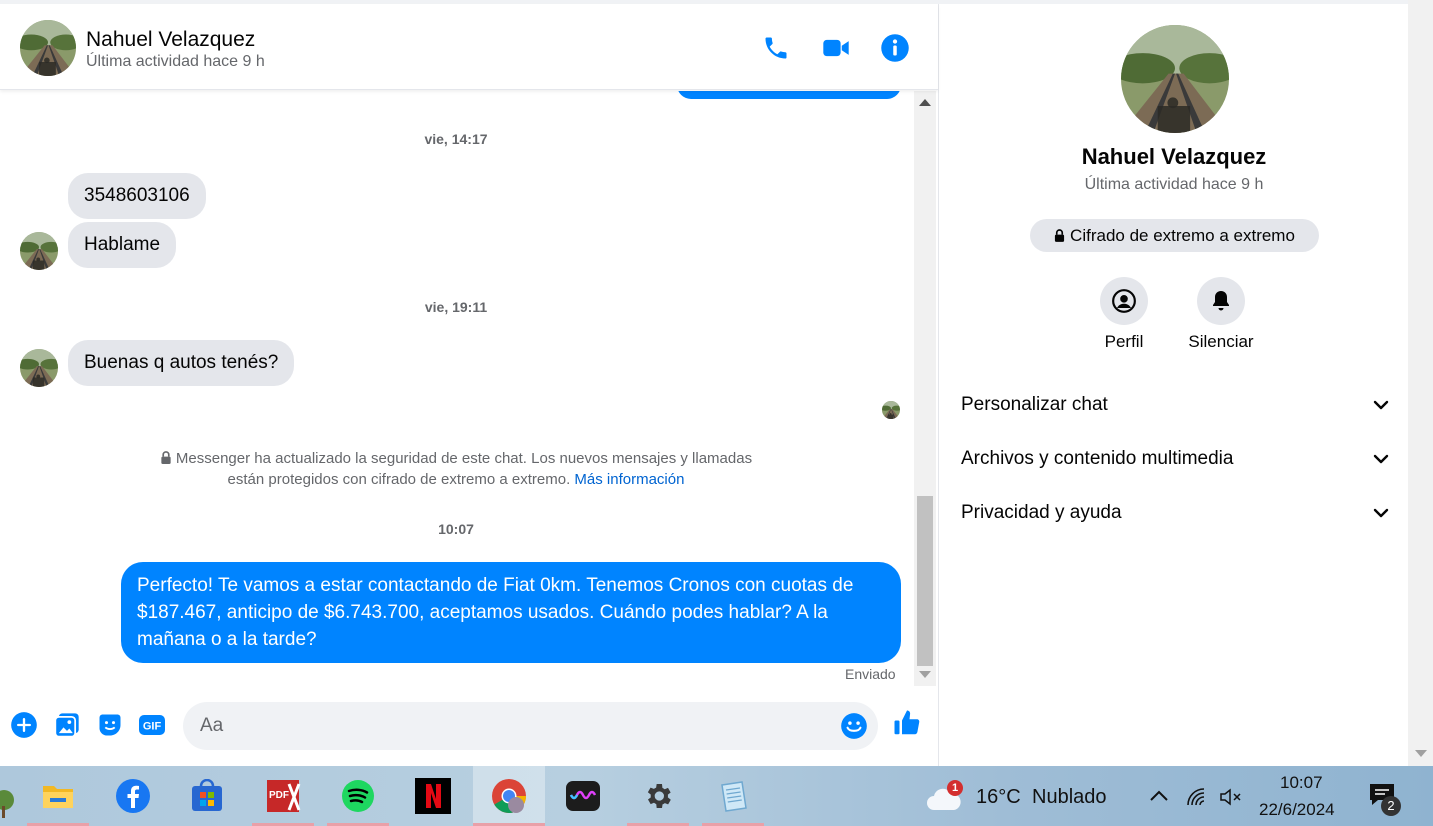  I want to click on taskbar-netflix, so click(433, 796).